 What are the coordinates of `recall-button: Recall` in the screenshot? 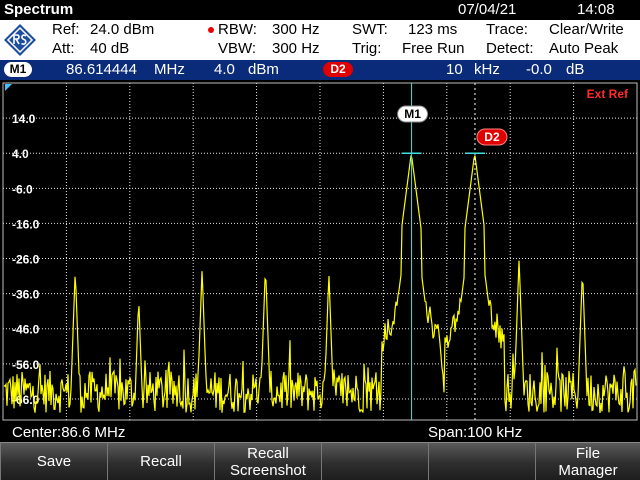 It's located at (160, 461).